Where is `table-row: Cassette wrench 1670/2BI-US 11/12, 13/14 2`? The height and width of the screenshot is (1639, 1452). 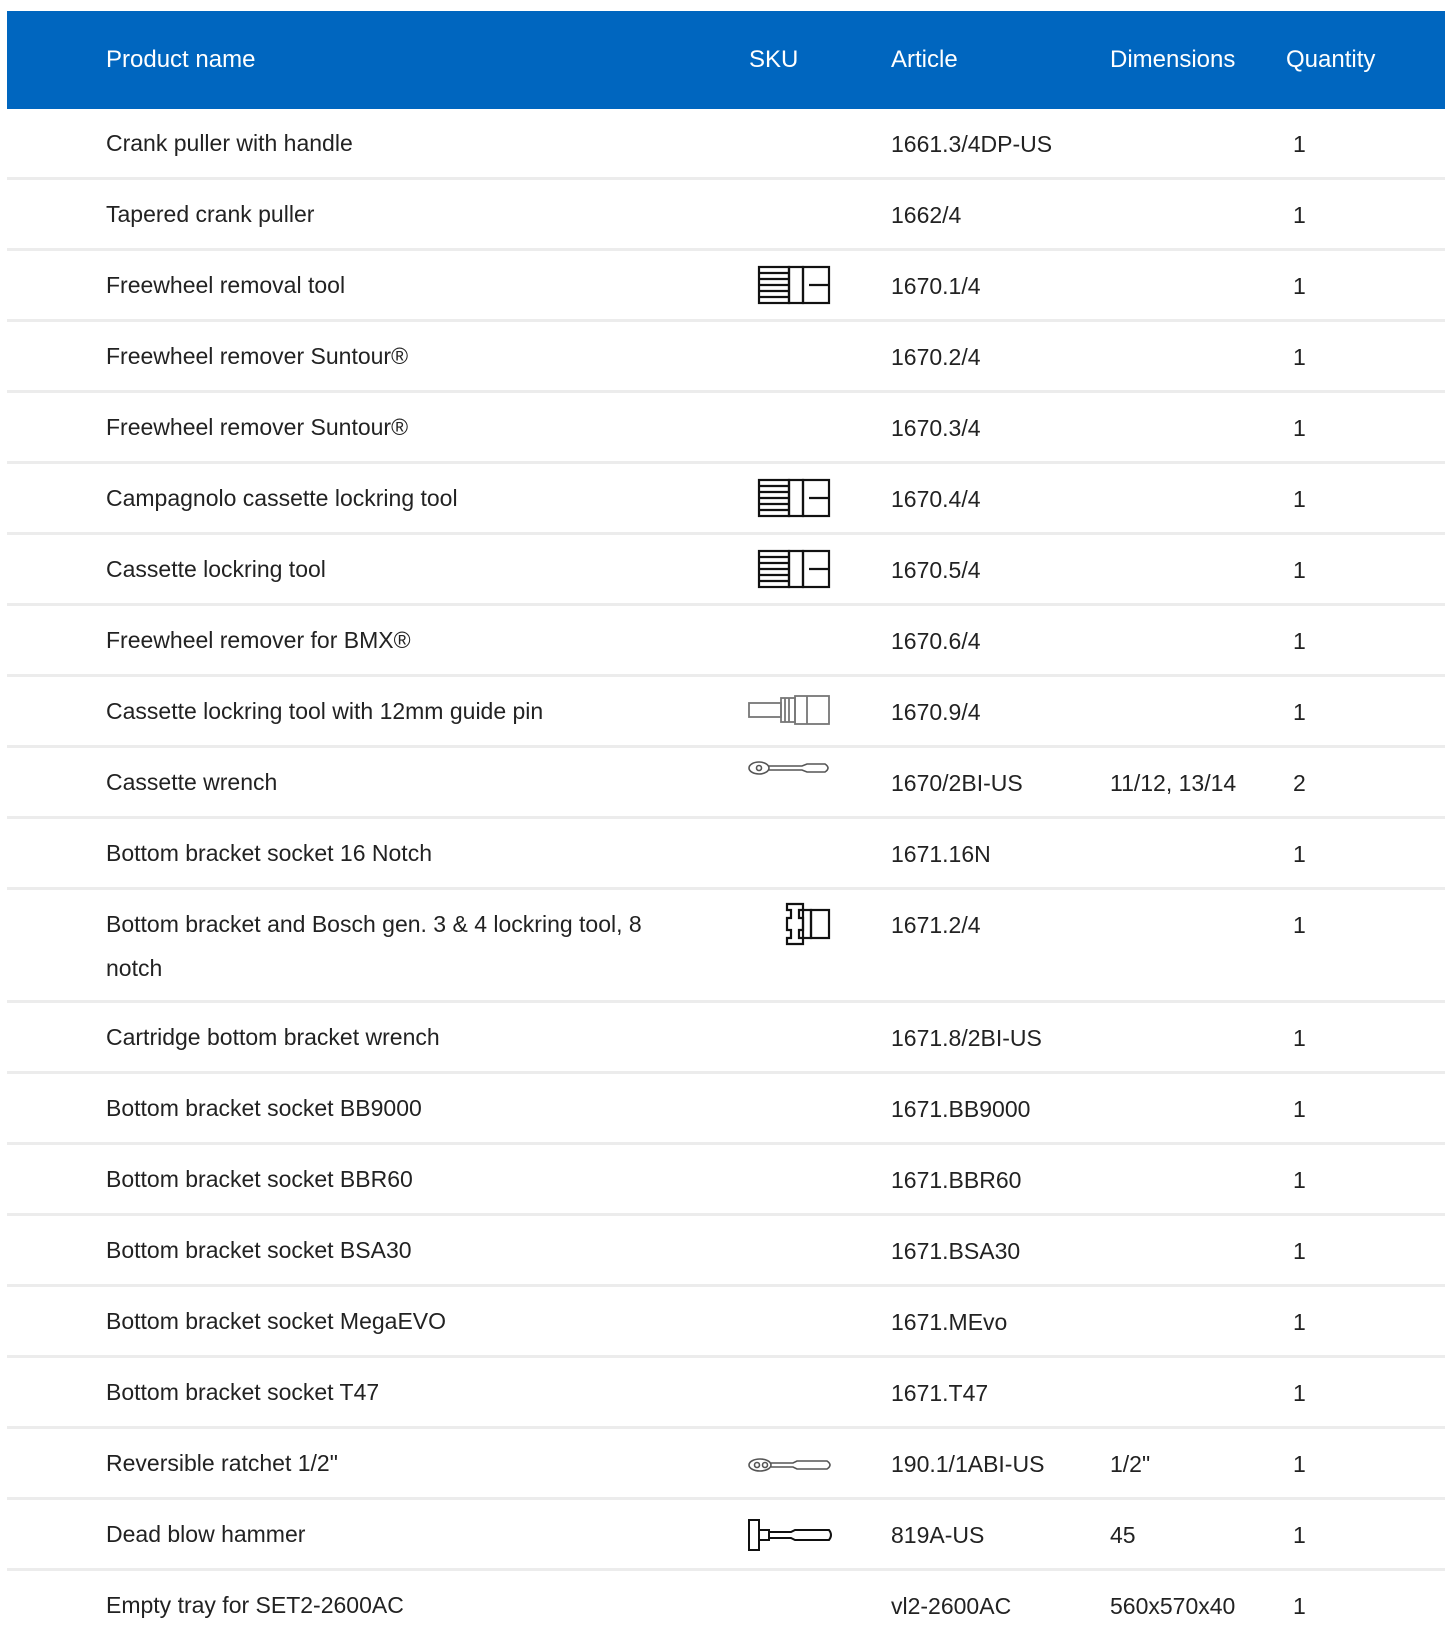 table-row: Cassette wrench 1670/2BI-US 11/12, 13/14 2 is located at coordinates (726, 783).